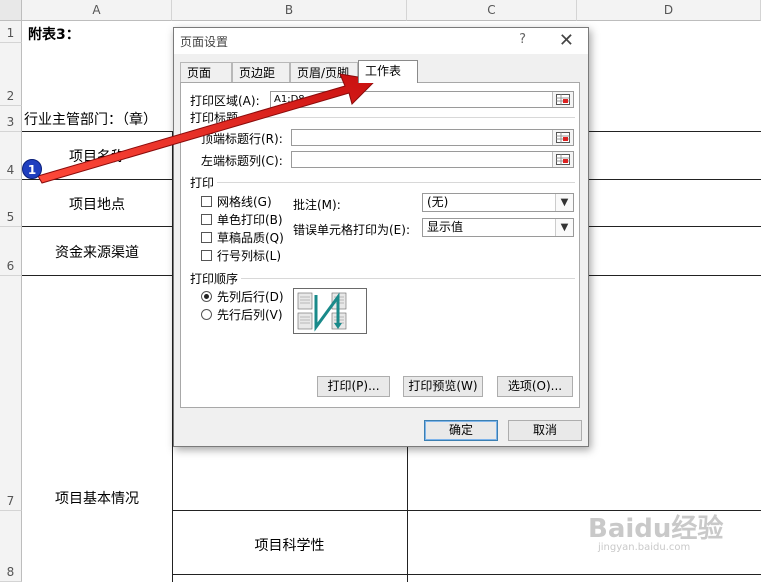 The width and height of the screenshot is (761, 582). I want to click on step-badge: 1, so click(32, 169).